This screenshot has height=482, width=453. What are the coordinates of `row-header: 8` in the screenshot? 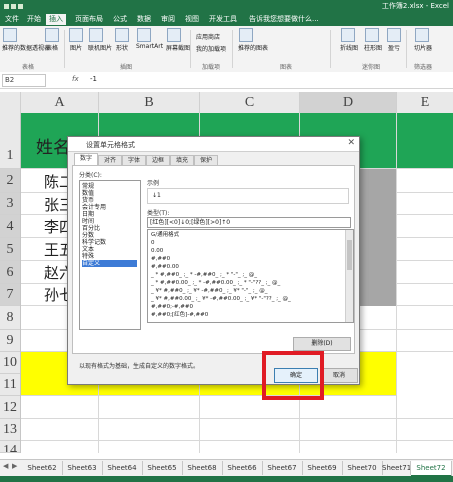 It's located at (10, 318).